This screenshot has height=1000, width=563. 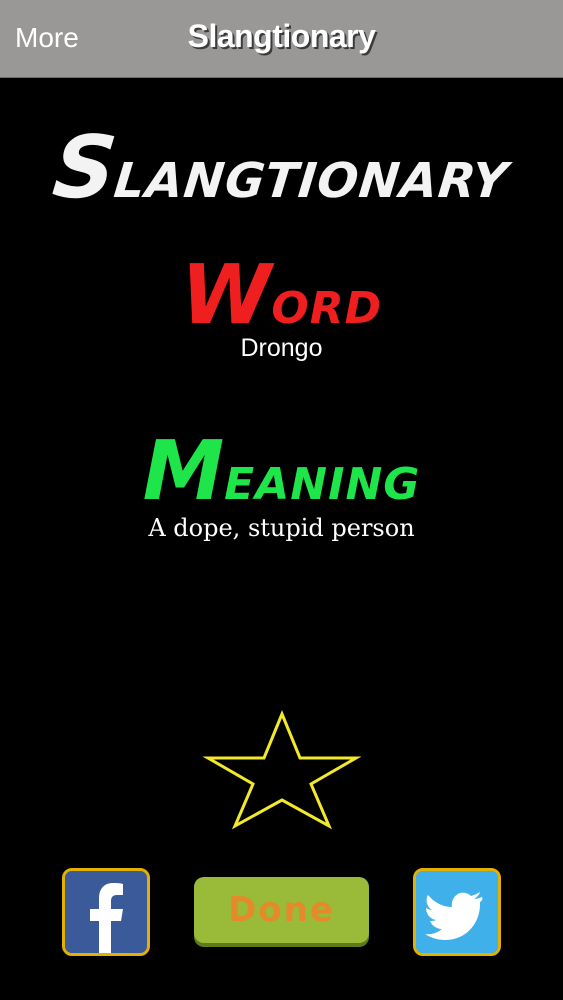 I want to click on twitter-icon, so click(x=457, y=912).